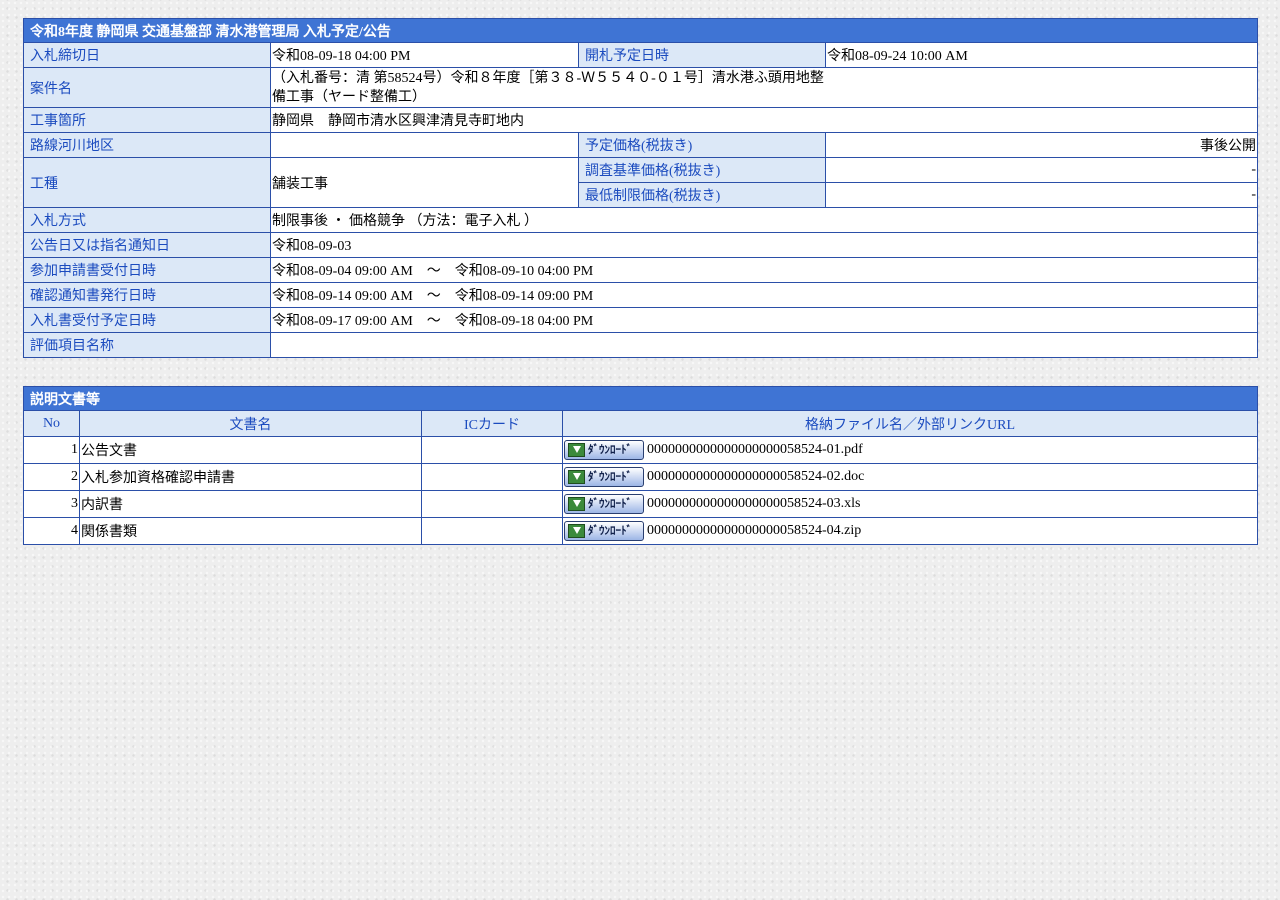  I want to click on doc-file-cell: ﾀﾞｳﾝﾛｰﾄﾞ 0000000000000000000058524-03.xls, so click(910, 504).